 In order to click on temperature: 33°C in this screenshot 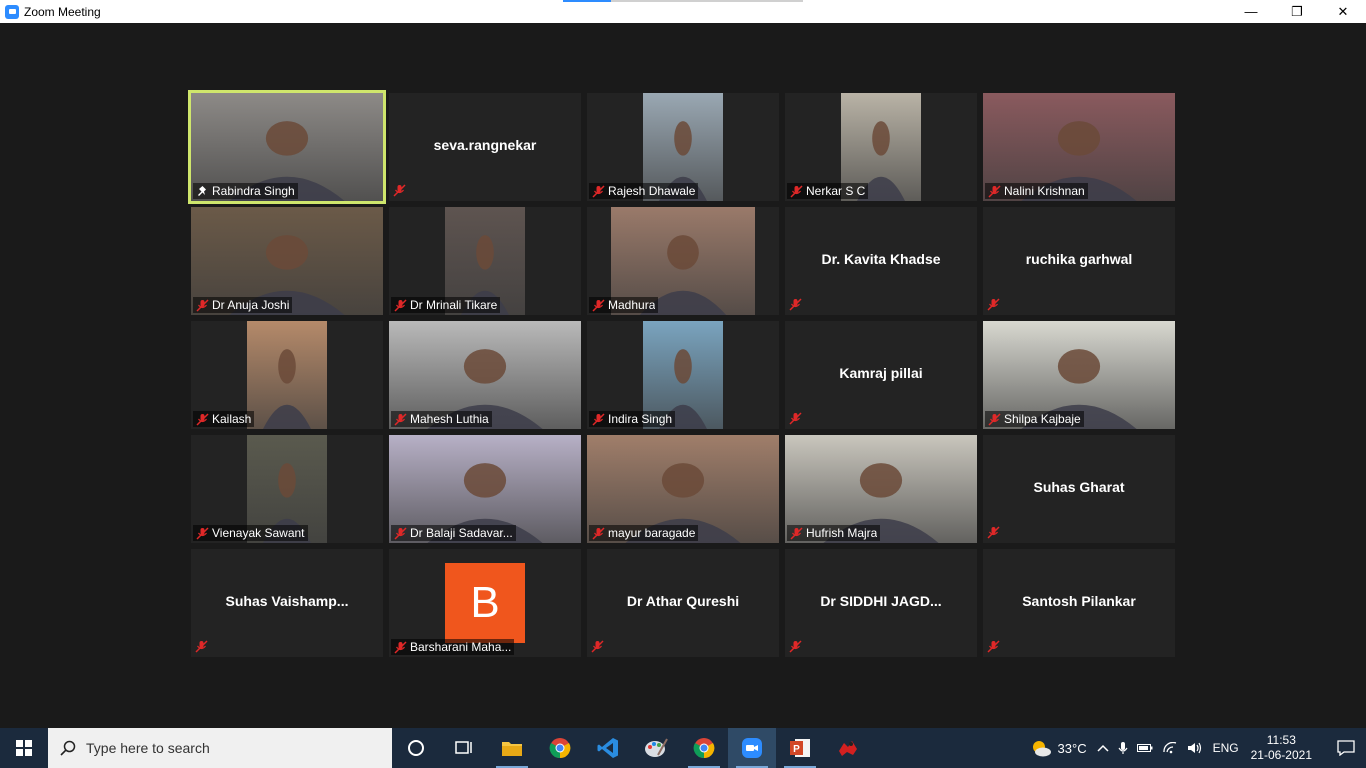, I will do `click(1072, 748)`.